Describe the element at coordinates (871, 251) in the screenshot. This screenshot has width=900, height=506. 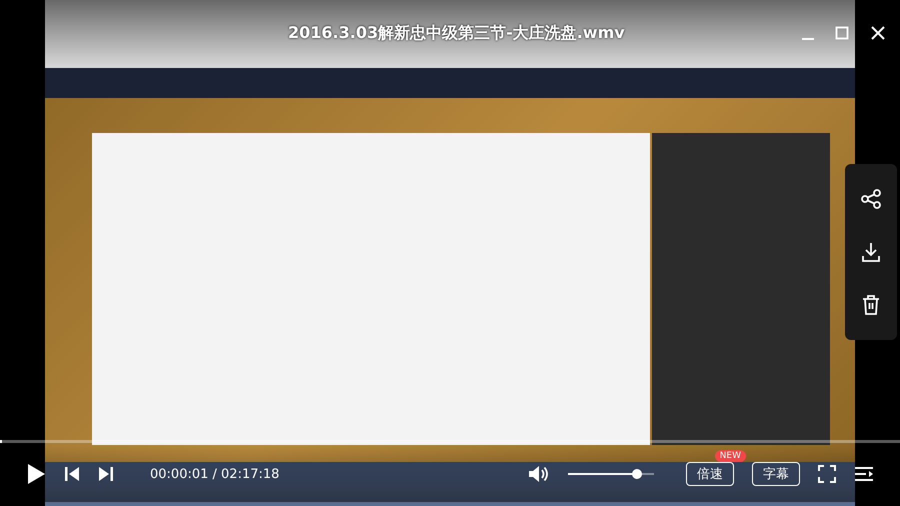
I see `download-button` at that location.